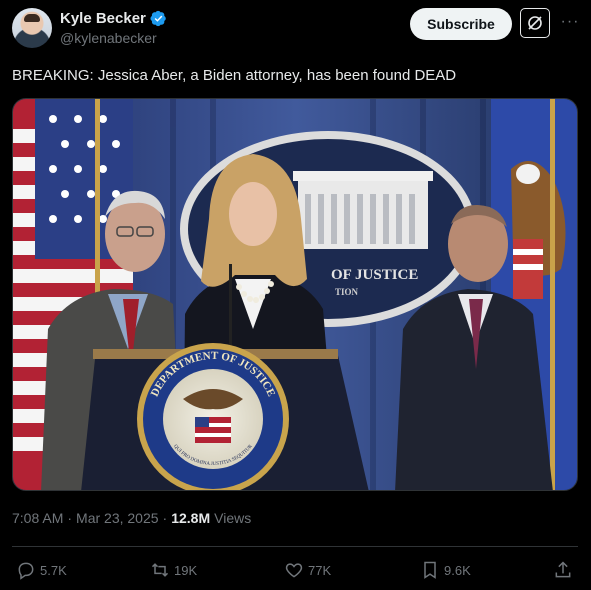 The width and height of the screenshot is (591, 590). Describe the element at coordinates (233, 518) in the screenshot. I see `views-label: Views` at that location.